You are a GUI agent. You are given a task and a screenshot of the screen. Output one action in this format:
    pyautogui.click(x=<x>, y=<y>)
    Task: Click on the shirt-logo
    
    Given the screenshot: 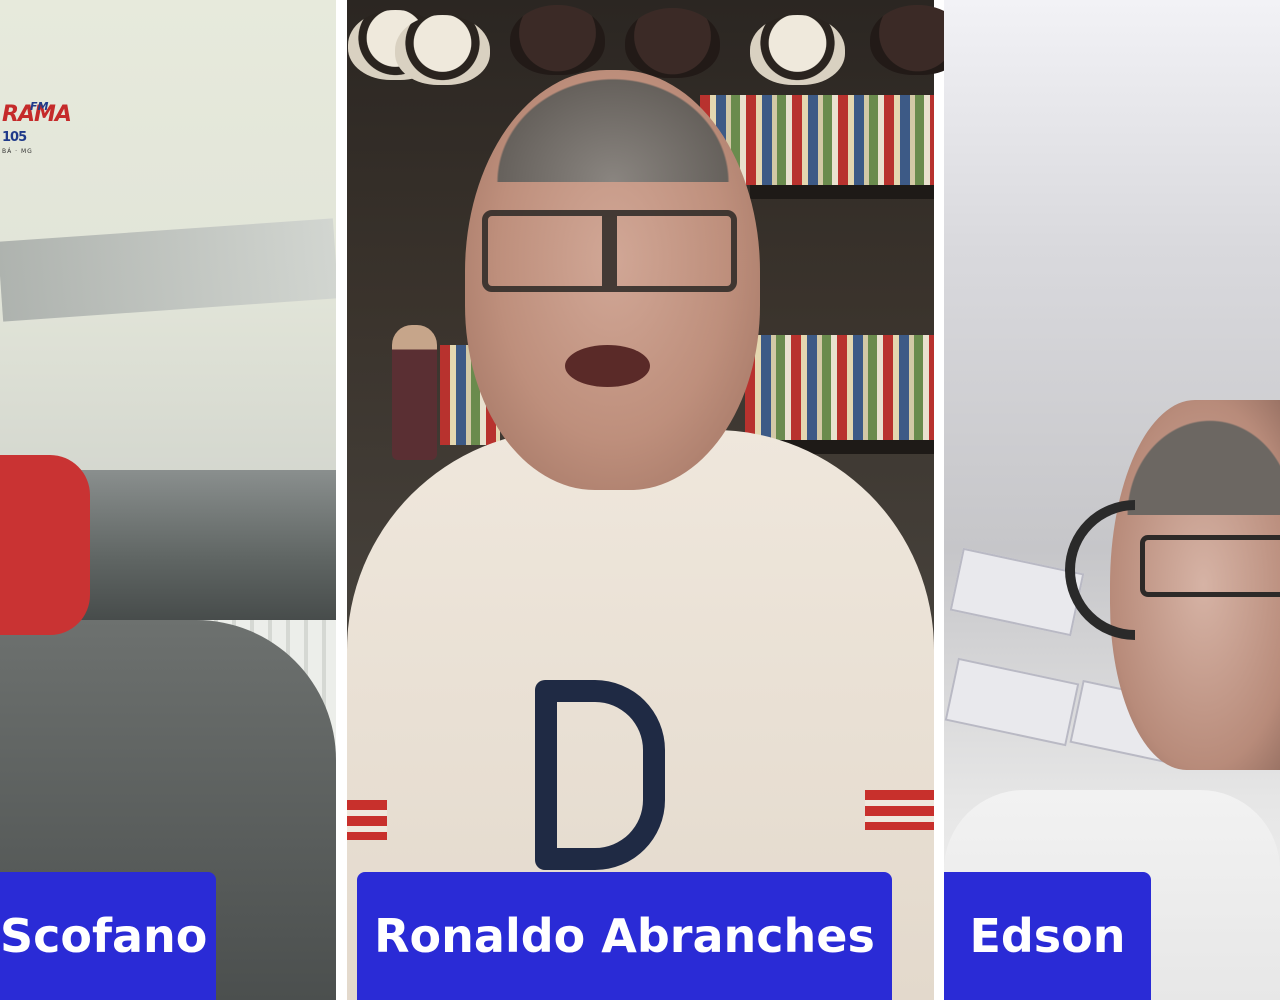 What is the action you would take?
    pyautogui.click(x=600, y=775)
    